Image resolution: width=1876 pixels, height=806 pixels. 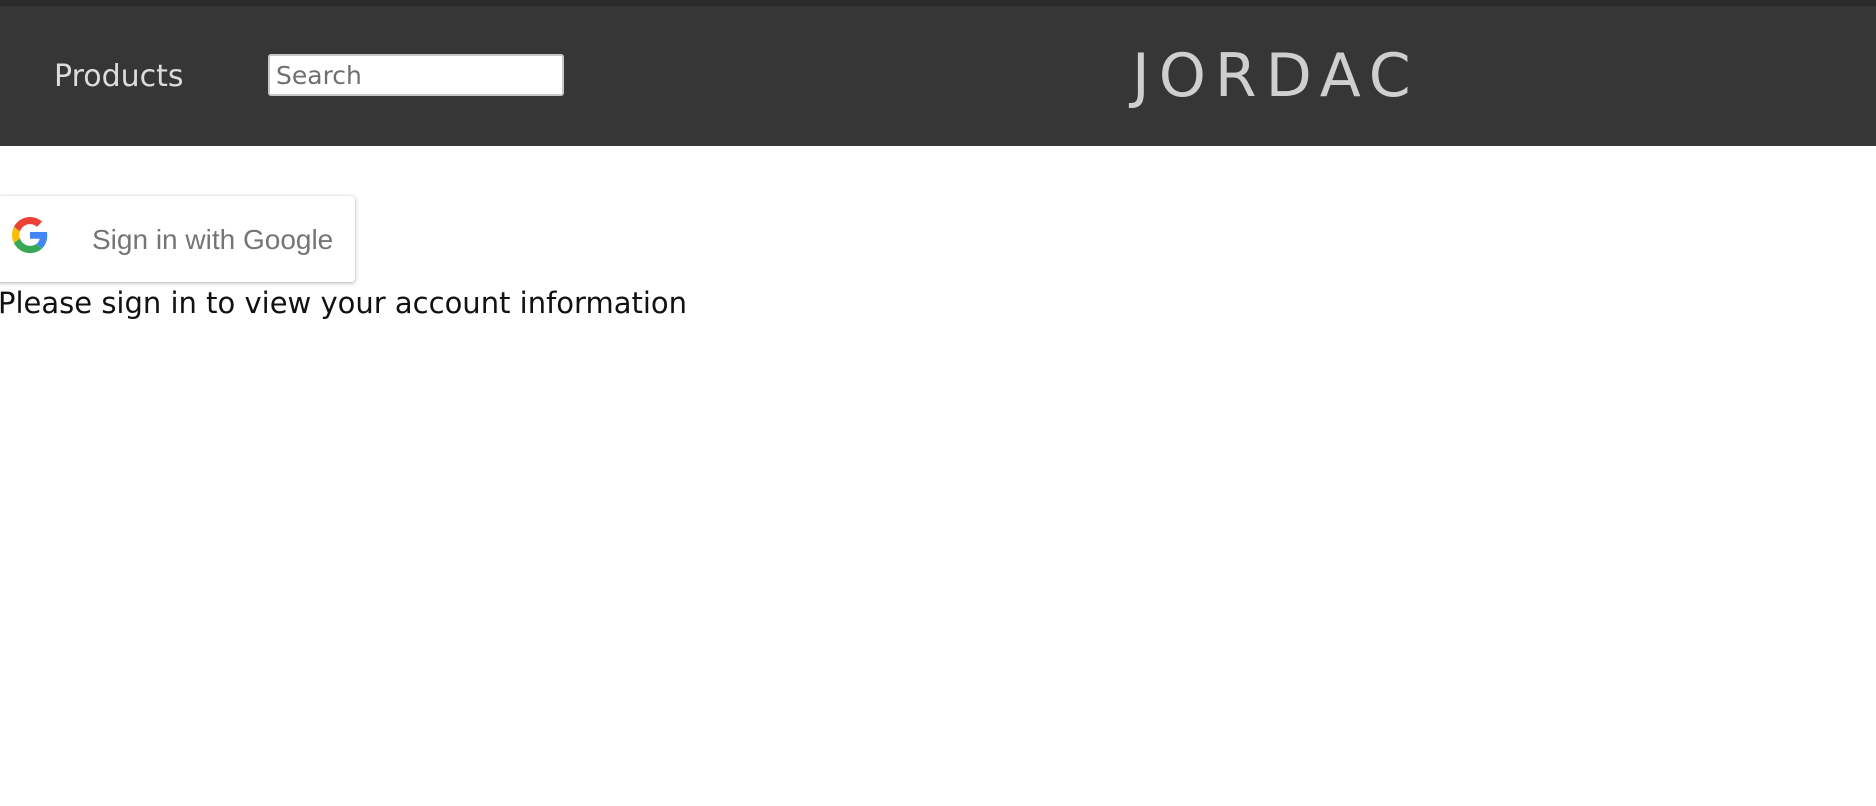 I want to click on nav-link-products: Products, so click(x=119, y=77).